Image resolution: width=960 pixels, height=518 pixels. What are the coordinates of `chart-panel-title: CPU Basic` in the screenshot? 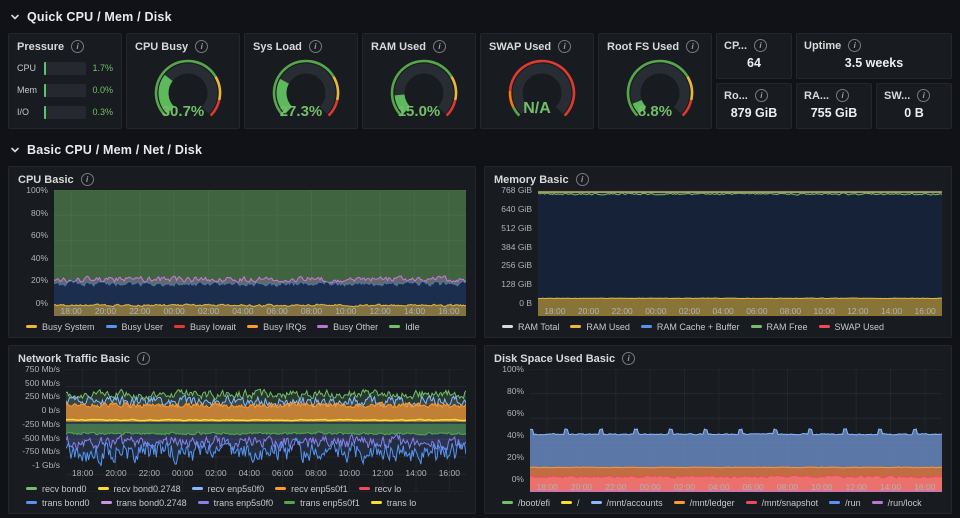 It's located at (46, 180).